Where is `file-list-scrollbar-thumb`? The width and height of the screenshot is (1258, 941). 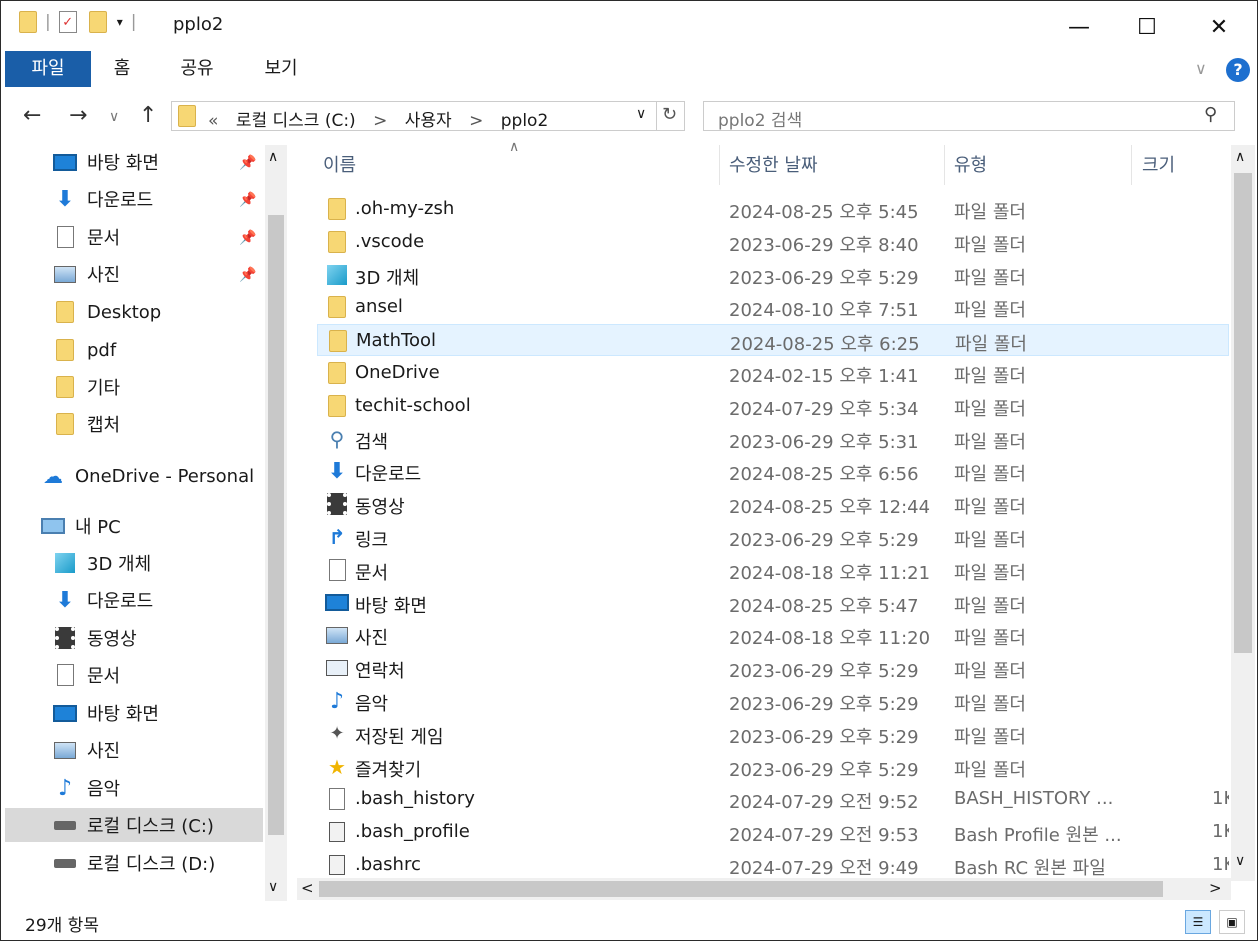 file-list-scrollbar-thumb is located at coordinates (1243, 413).